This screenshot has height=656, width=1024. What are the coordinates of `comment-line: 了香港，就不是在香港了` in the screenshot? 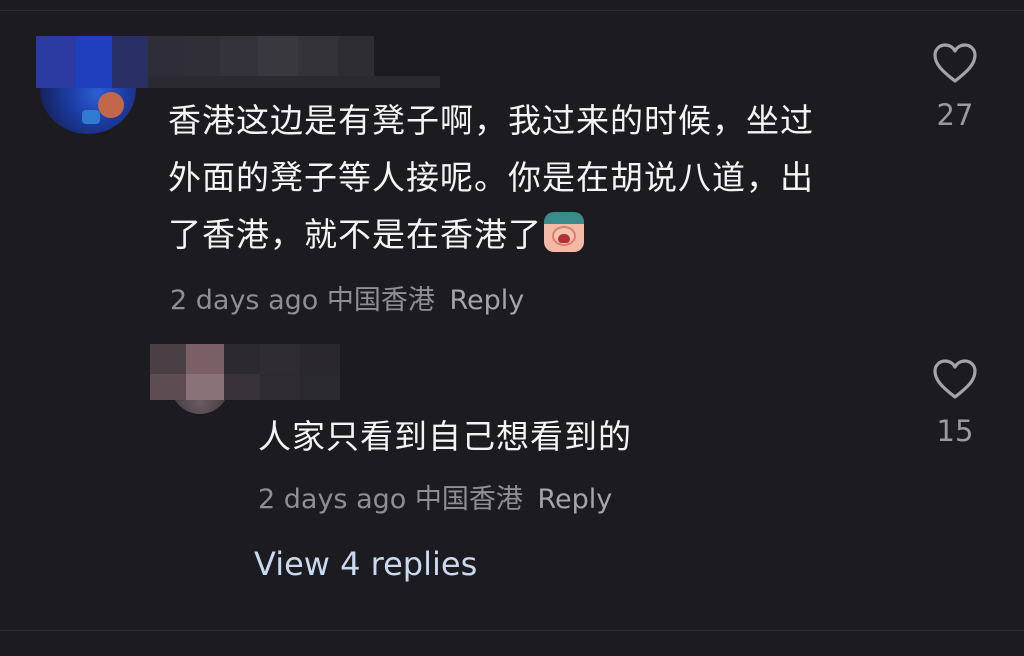 It's located at (533, 234).